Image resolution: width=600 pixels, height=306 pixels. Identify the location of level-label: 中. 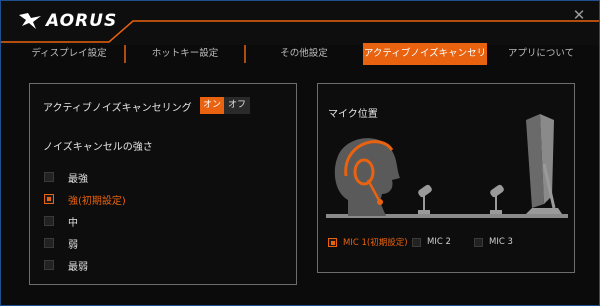
(73, 223).